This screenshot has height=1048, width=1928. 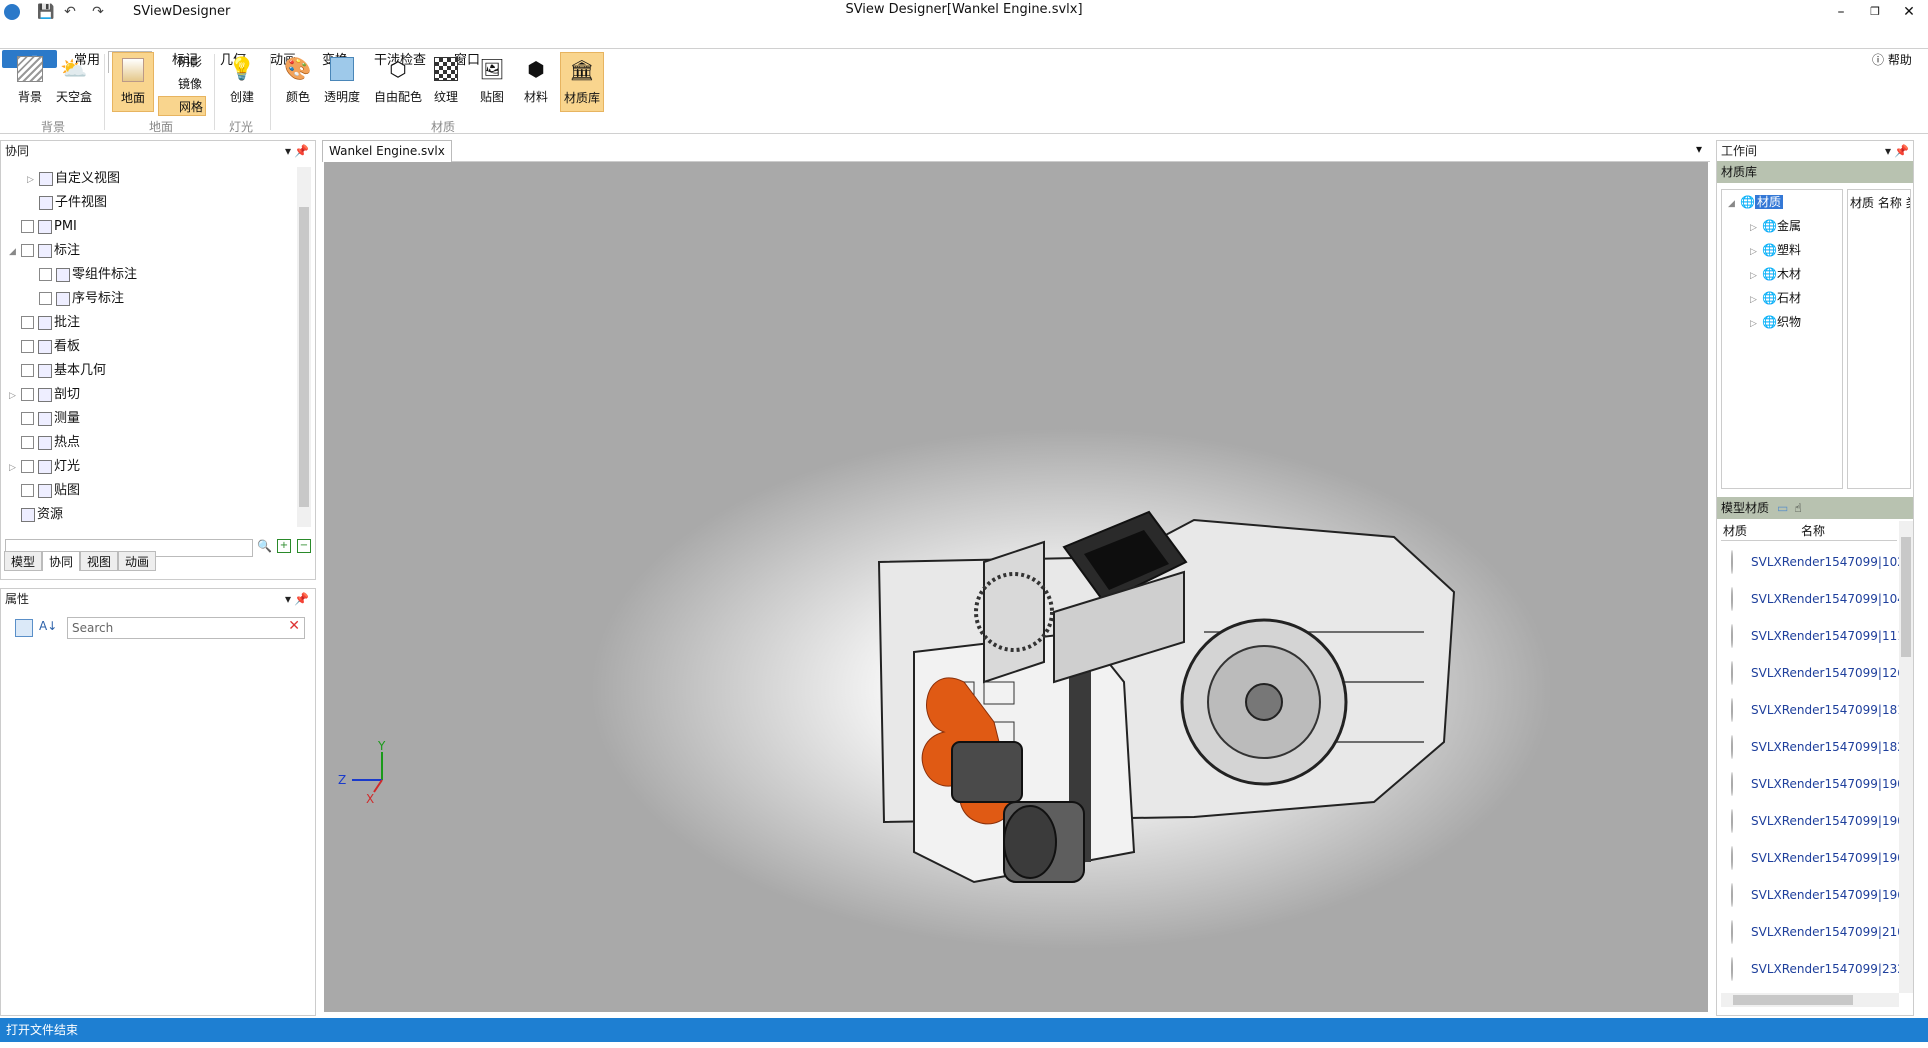 What do you see at coordinates (298, 82) in the screenshot?
I see `color-button: 🎨 颜色` at bounding box center [298, 82].